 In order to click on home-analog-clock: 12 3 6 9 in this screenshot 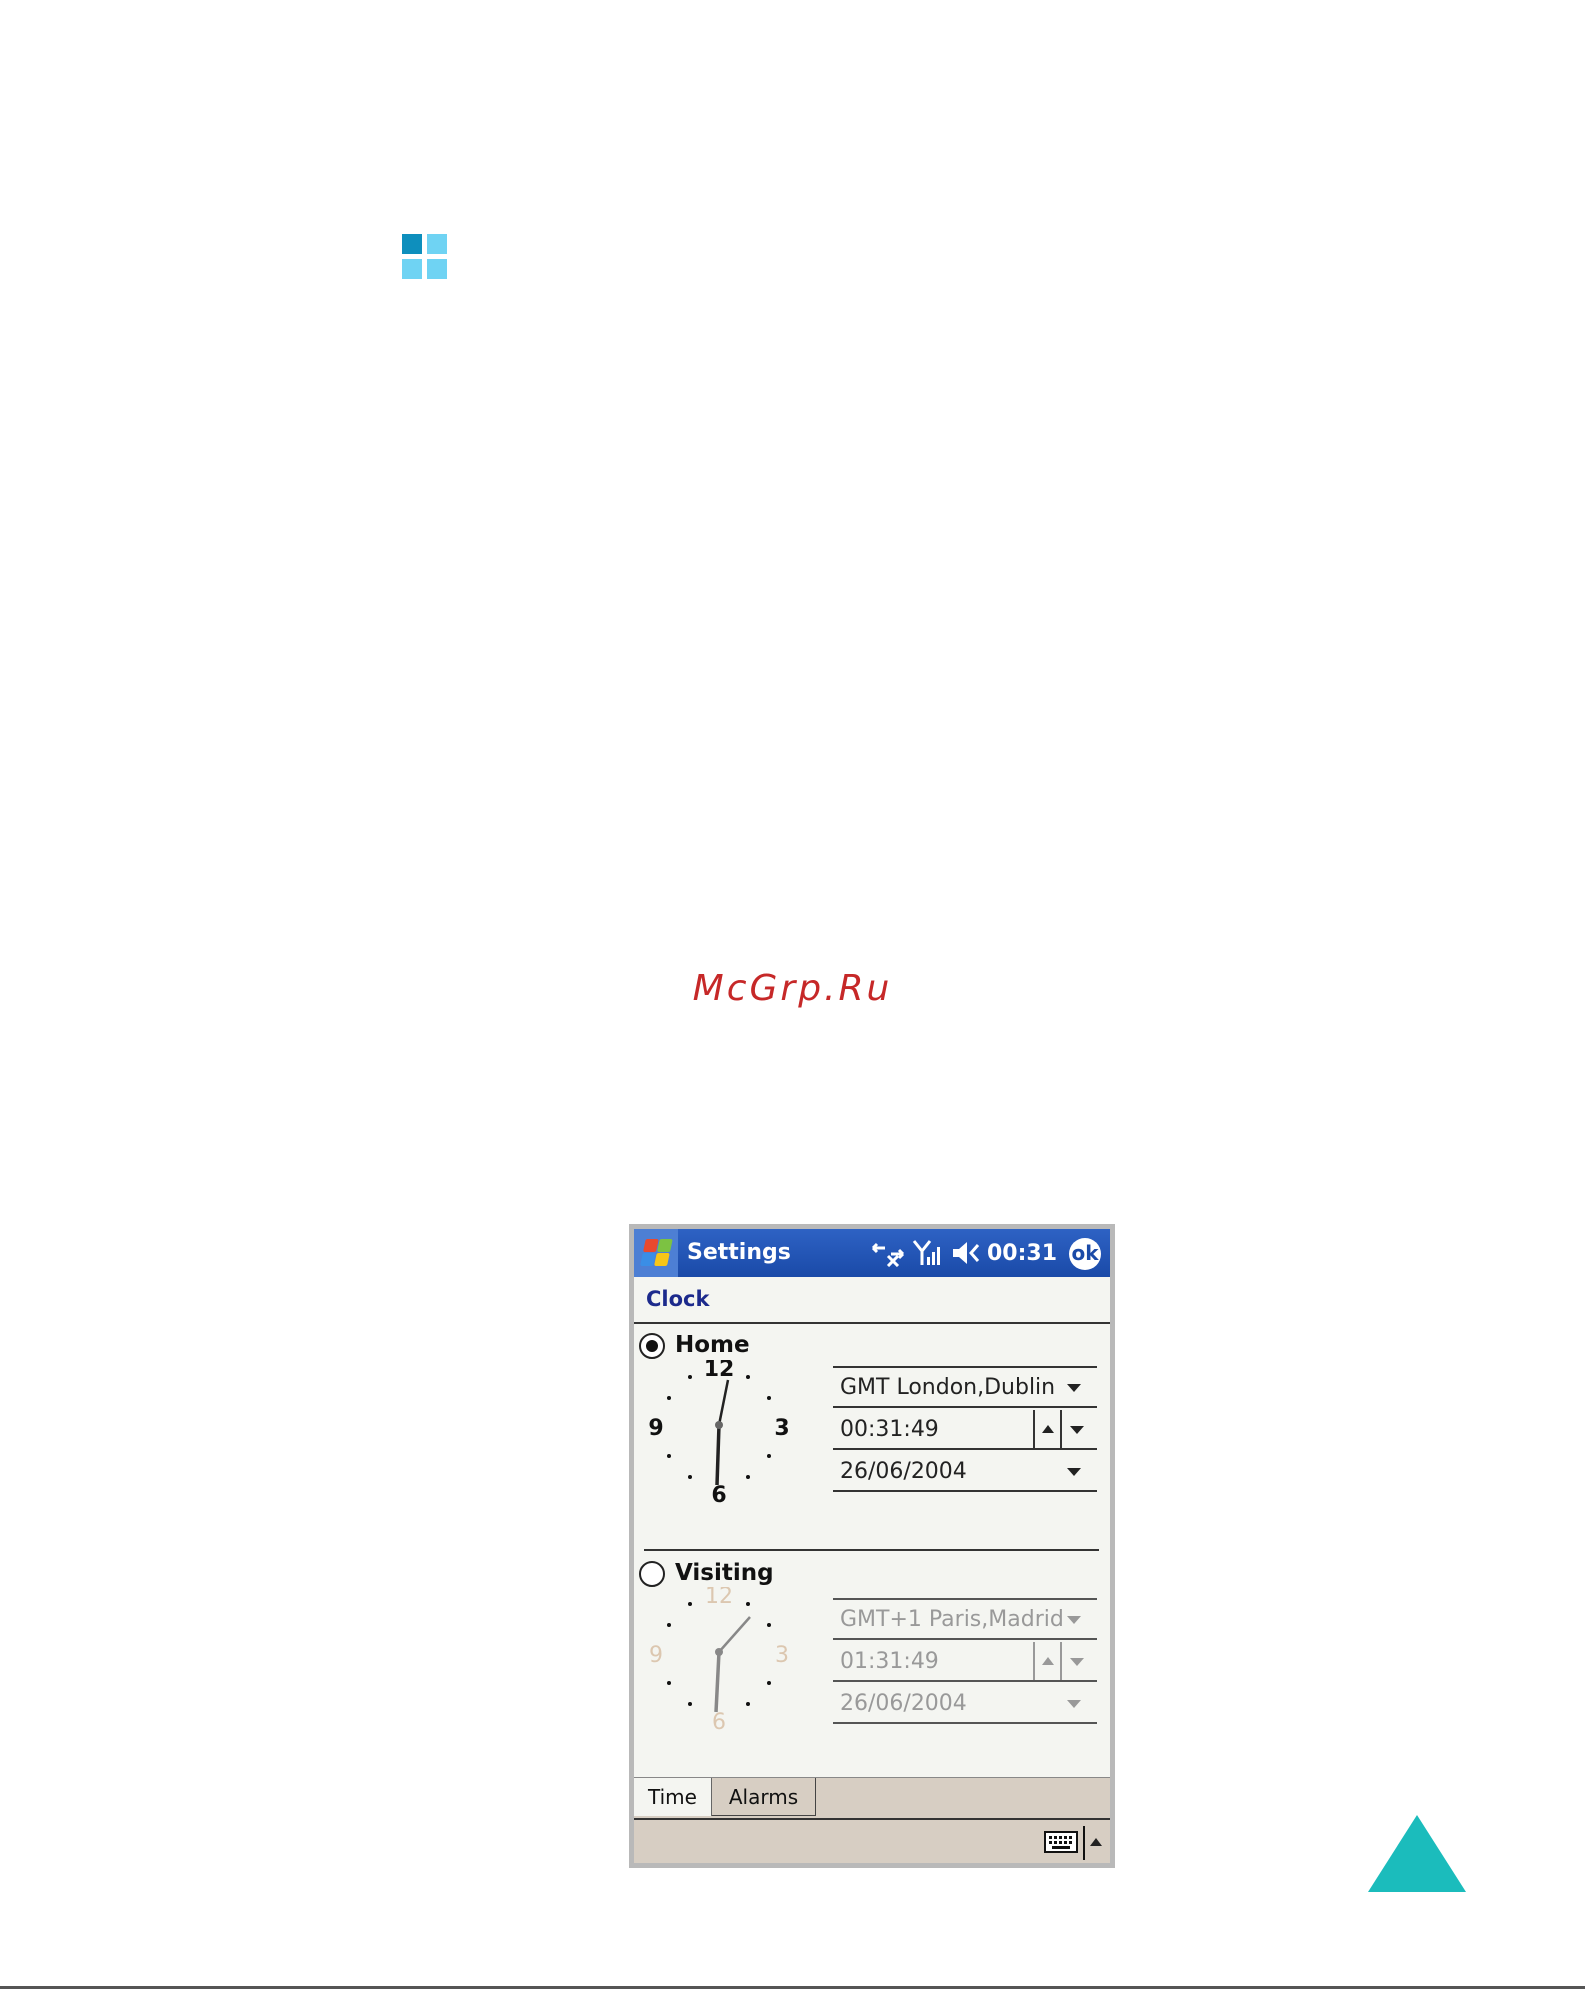, I will do `click(718, 1434)`.